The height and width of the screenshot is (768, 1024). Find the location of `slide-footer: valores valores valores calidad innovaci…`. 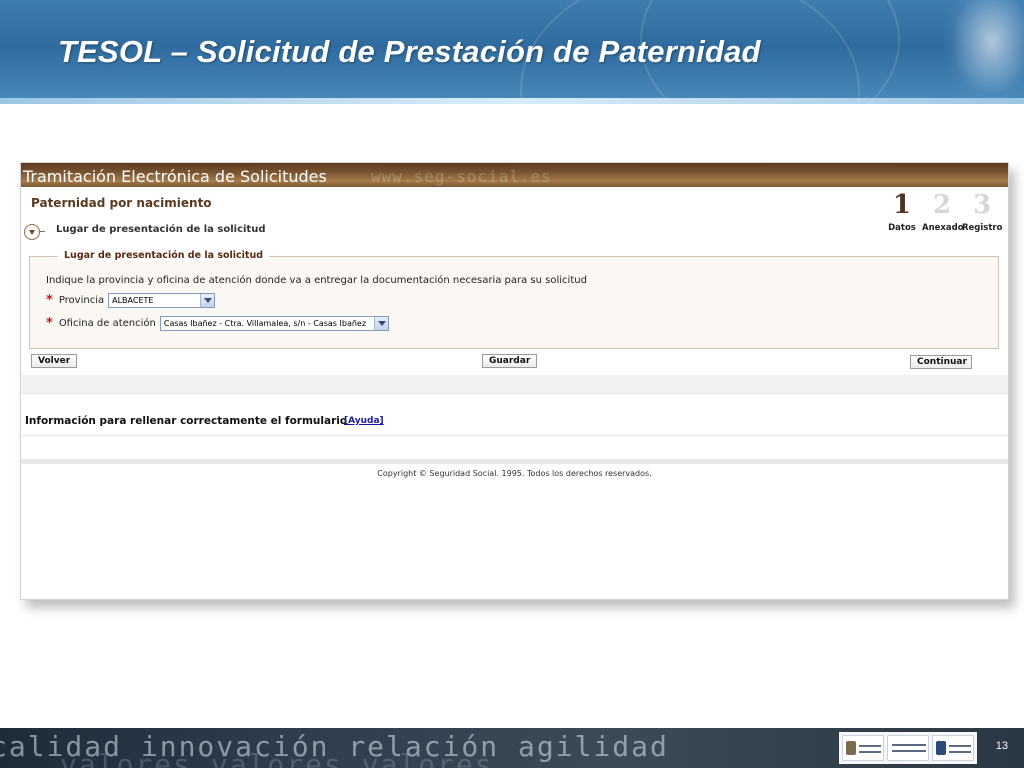

slide-footer: valores valores valores calidad innovaci… is located at coordinates (512, 748).